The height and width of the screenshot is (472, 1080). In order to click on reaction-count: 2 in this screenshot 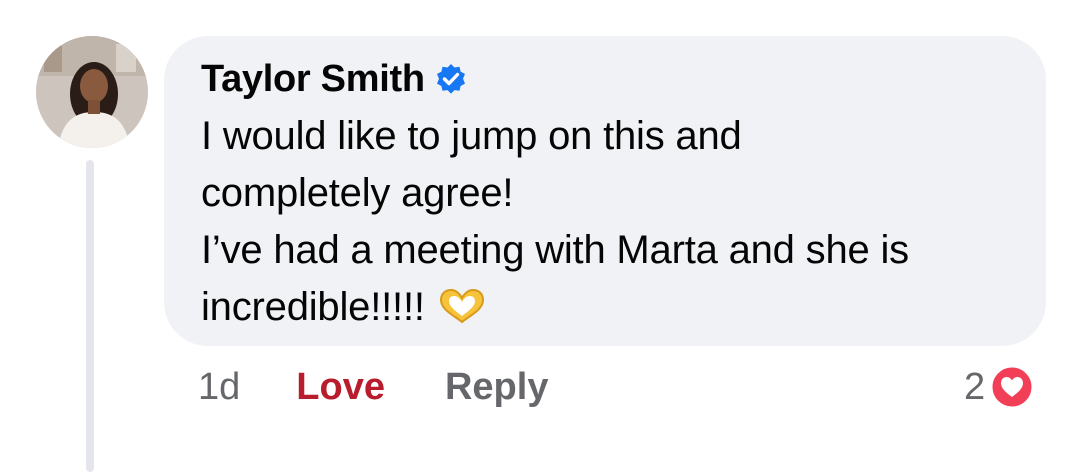, I will do `click(975, 386)`.